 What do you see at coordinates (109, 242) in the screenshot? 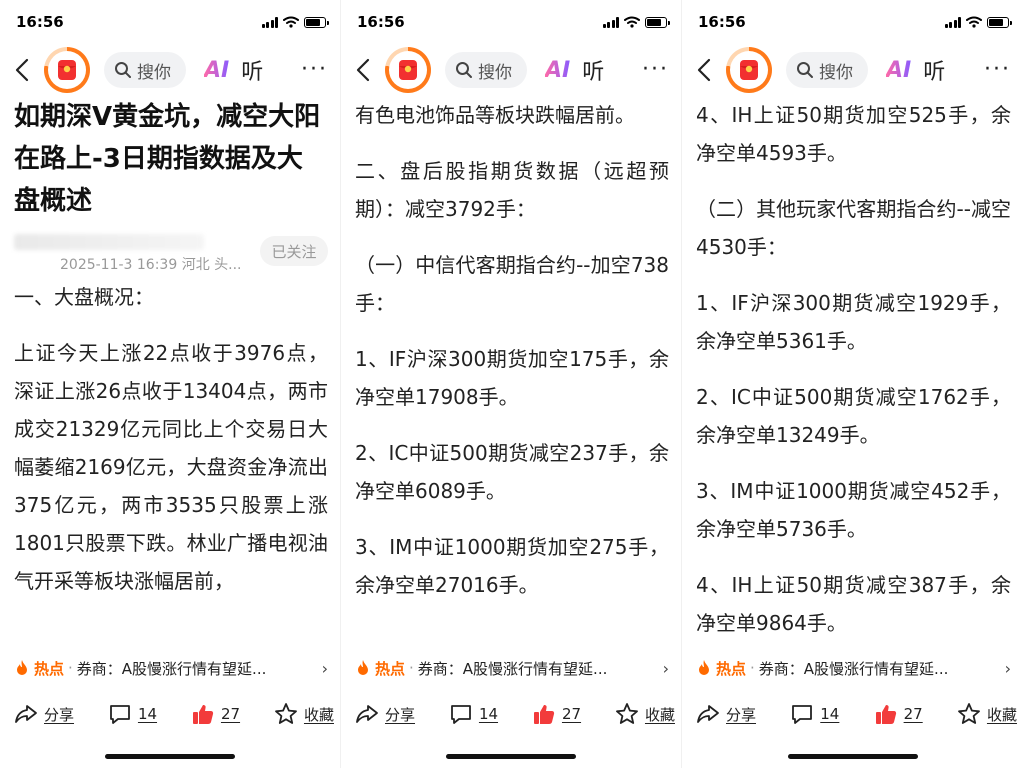
I see `blurred-author-name` at bounding box center [109, 242].